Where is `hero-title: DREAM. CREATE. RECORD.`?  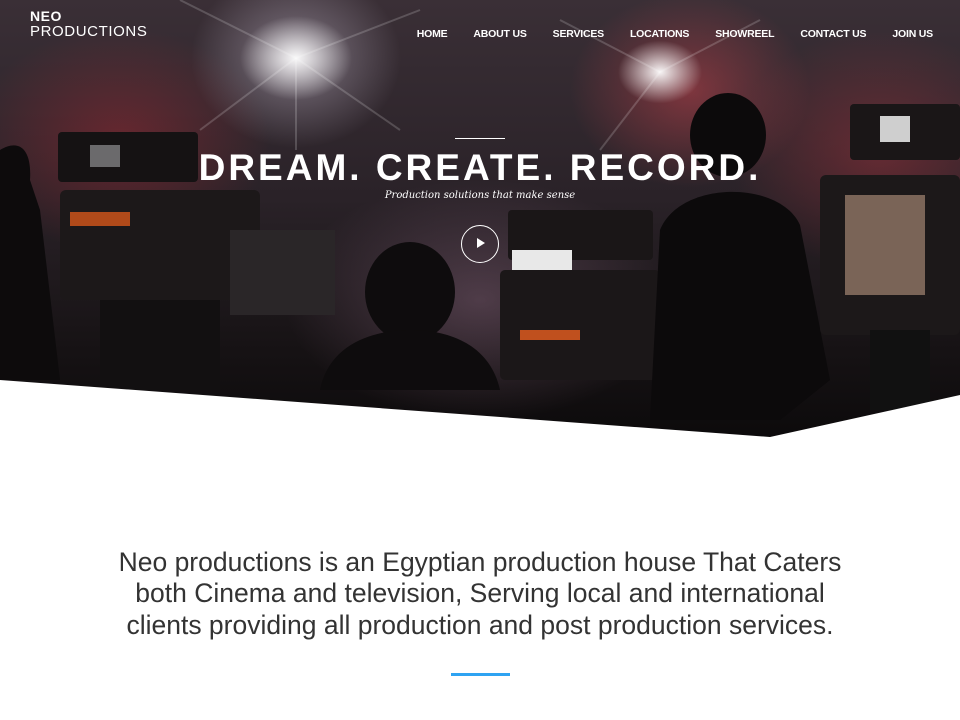
hero-title: DREAM. CREATE. RECORD. is located at coordinates (480, 167).